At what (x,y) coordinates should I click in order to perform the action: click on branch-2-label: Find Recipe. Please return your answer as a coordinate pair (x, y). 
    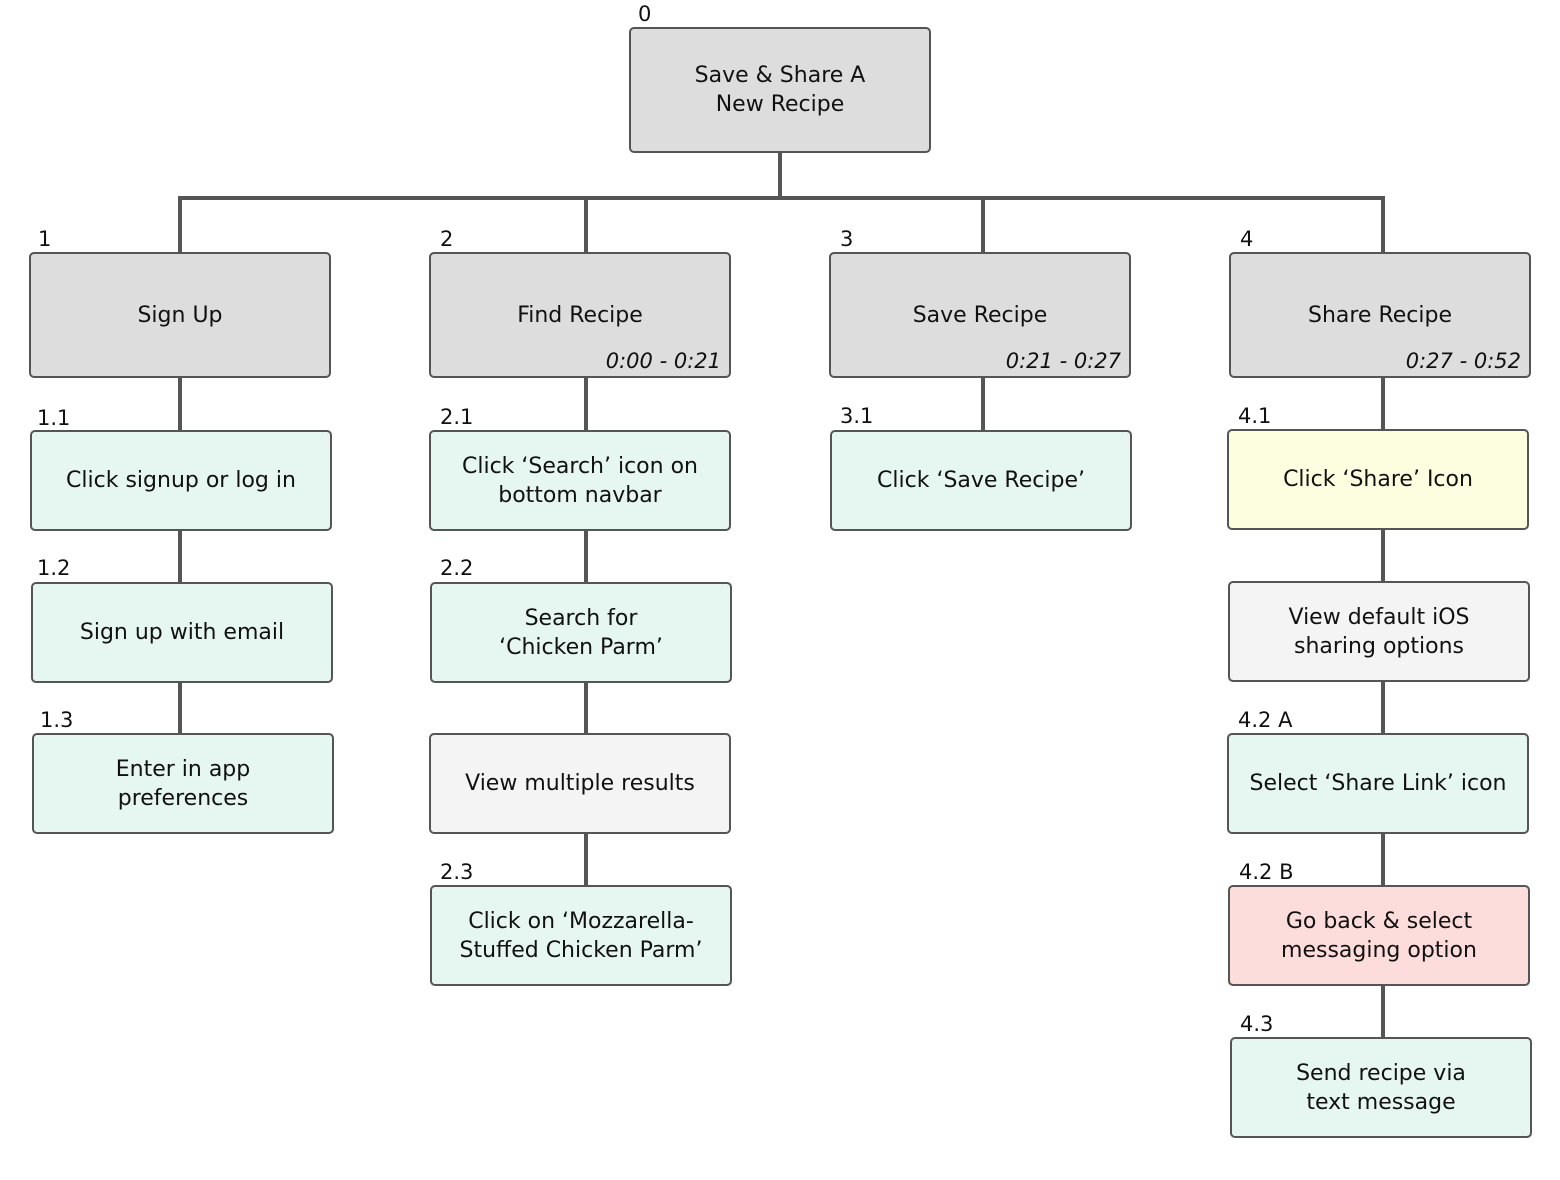
    Looking at the image, I should click on (580, 315).